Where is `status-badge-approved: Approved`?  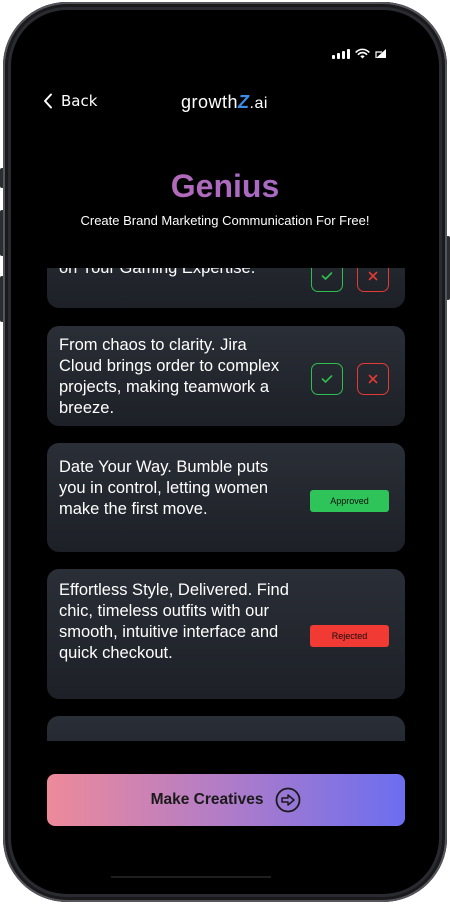 status-badge-approved: Approved is located at coordinates (349, 501).